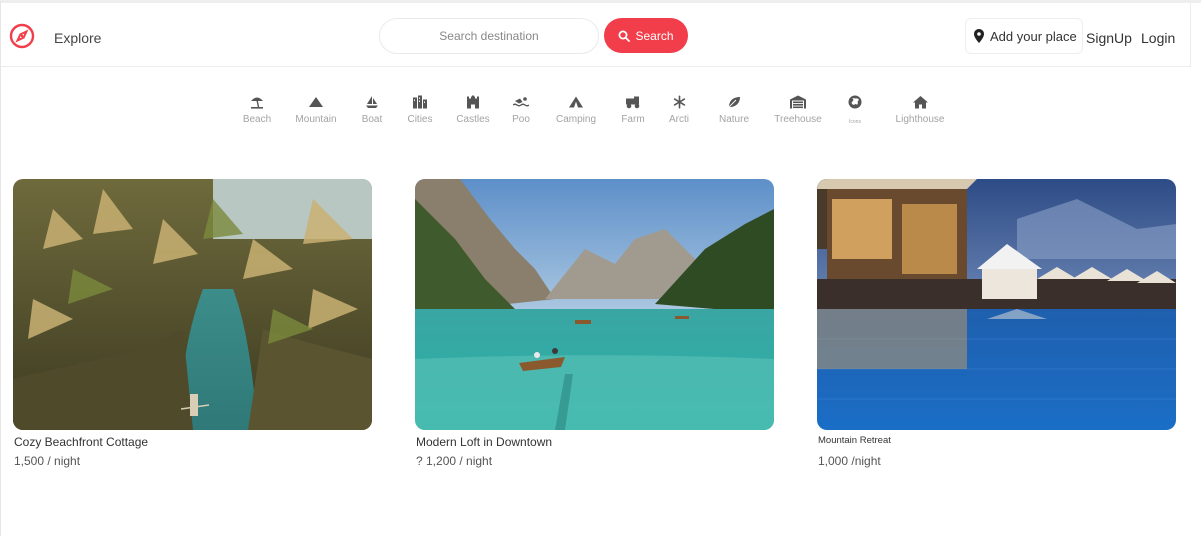  I want to click on category-treehouse: Treehouse, so click(798, 109).